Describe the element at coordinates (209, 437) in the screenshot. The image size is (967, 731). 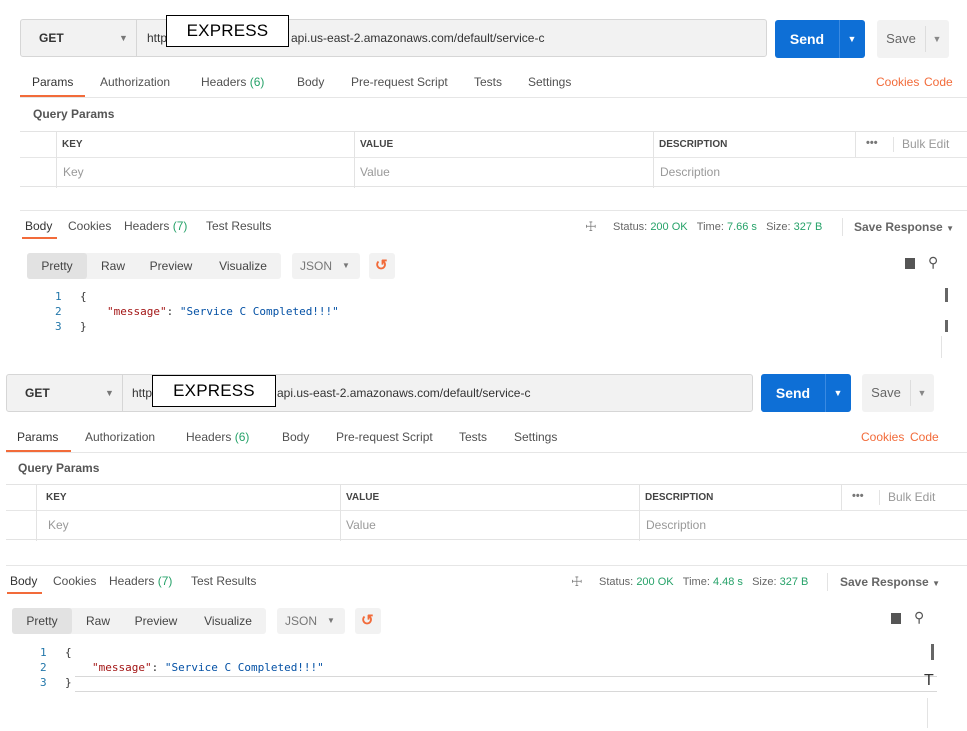
I see `tab-headers-label: Headers` at that location.